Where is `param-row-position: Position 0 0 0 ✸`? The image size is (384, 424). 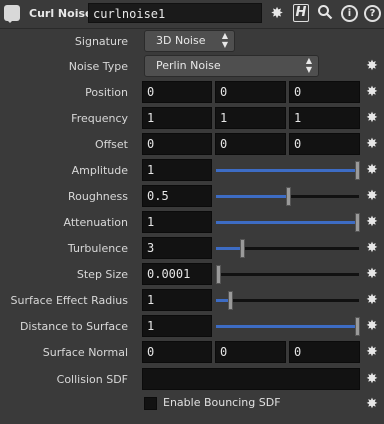
param-row-position: Position 0 0 0 ✸ is located at coordinates (192, 93).